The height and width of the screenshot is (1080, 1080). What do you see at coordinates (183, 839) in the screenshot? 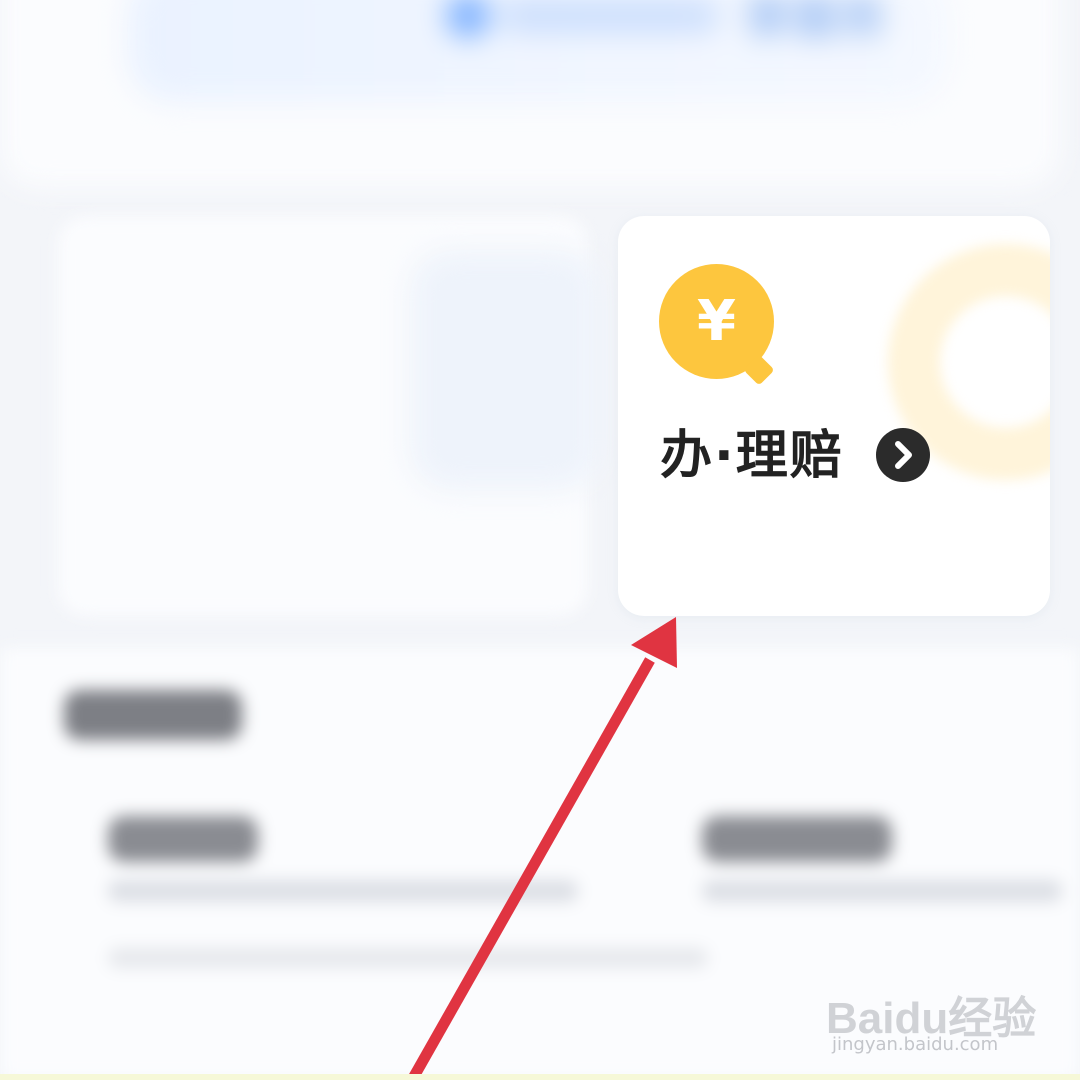
I see `list-item-title-blurred` at bounding box center [183, 839].